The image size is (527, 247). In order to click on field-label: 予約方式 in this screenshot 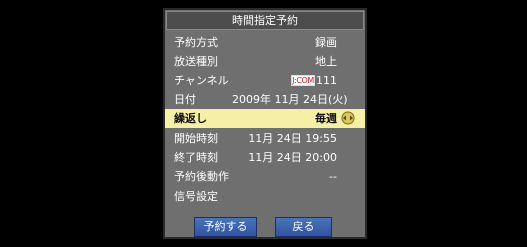, I will do `click(196, 42)`.